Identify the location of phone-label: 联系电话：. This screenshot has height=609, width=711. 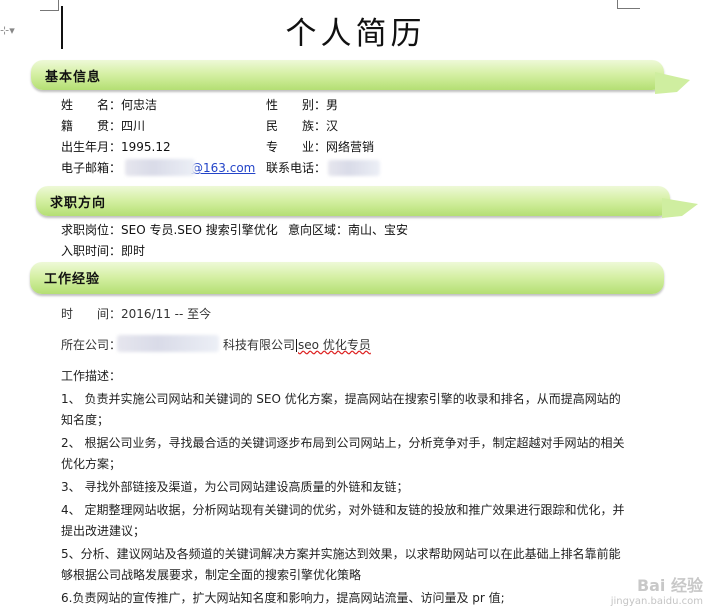
(296, 168).